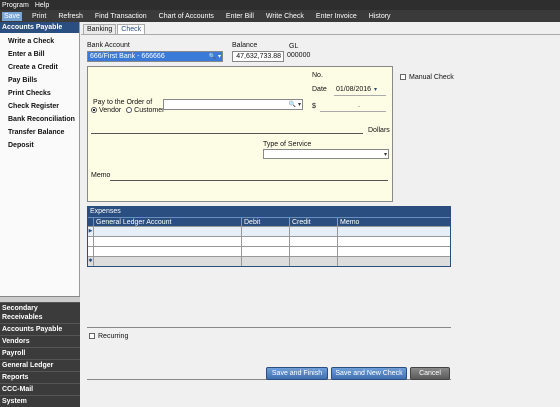 This screenshot has width=560, height=407. I want to click on payee-input: 🔍 ▾, so click(233, 104).